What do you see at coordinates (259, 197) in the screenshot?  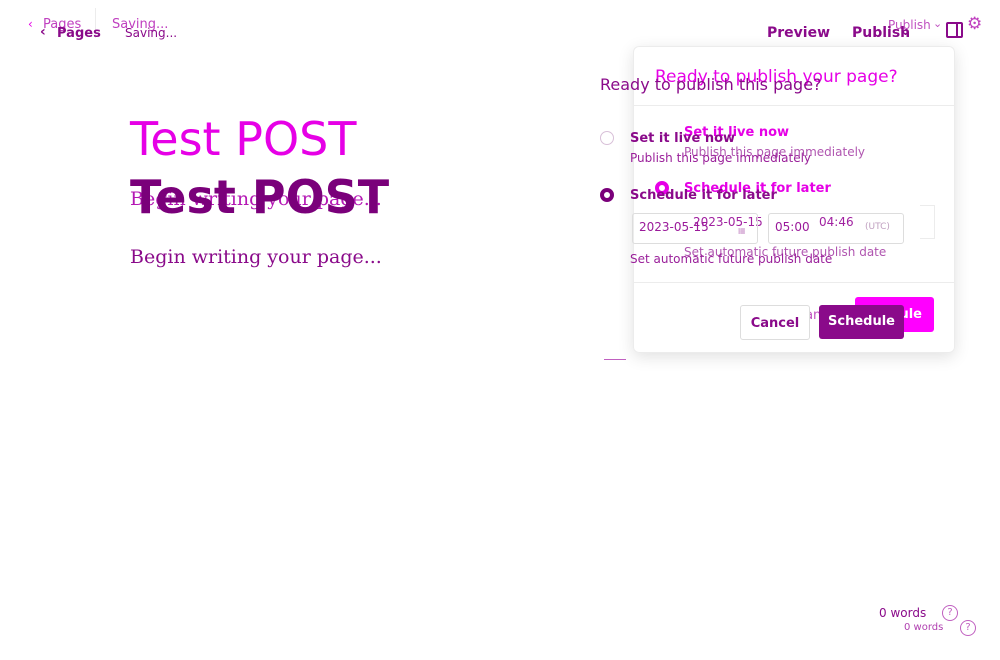 I see `post-title: Test POST` at bounding box center [259, 197].